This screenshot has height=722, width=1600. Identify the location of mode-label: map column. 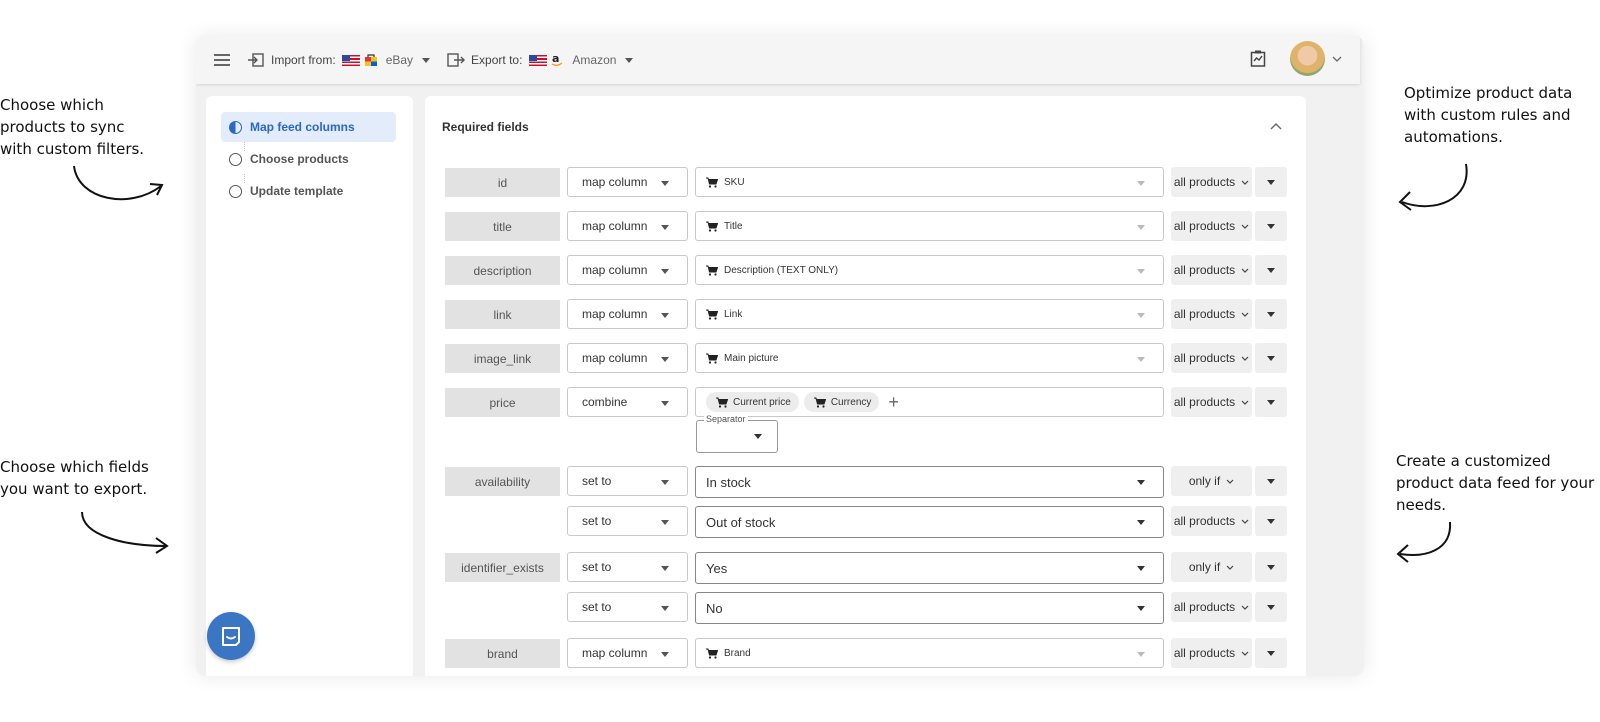
(615, 226).